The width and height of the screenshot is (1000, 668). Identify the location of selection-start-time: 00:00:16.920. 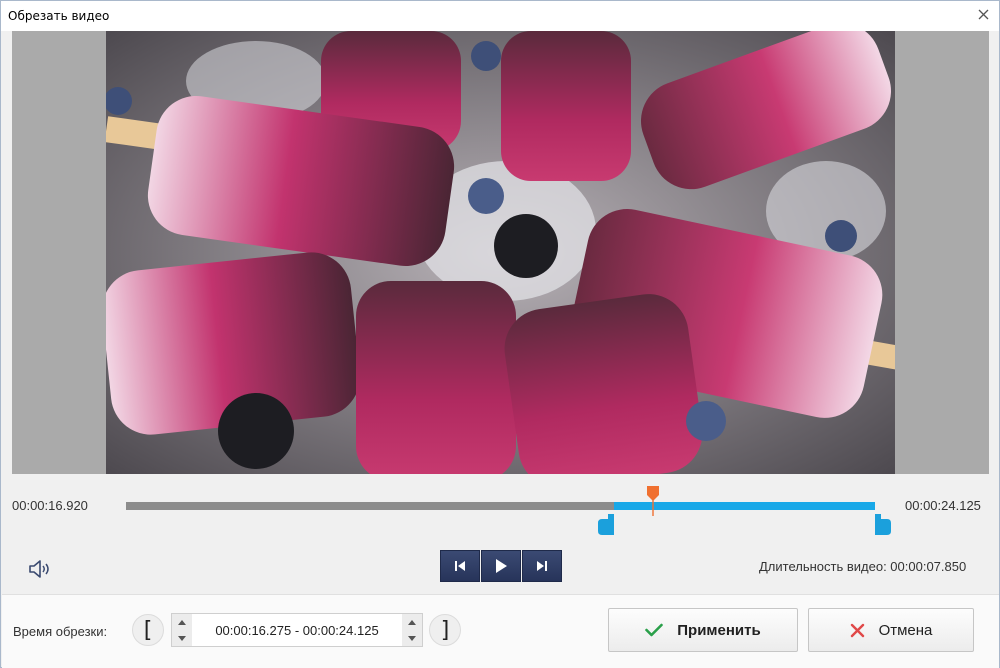
(50, 505).